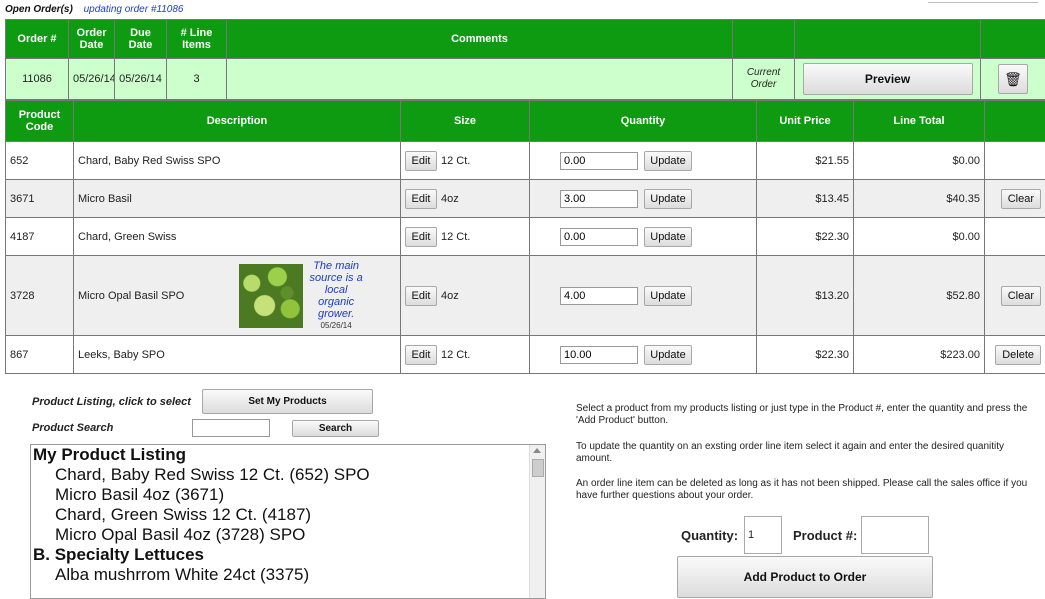  What do you see at coordinates (887, 79) in the screenshot?
I see `preview-button: Preview` at bounding box center [887, 79].